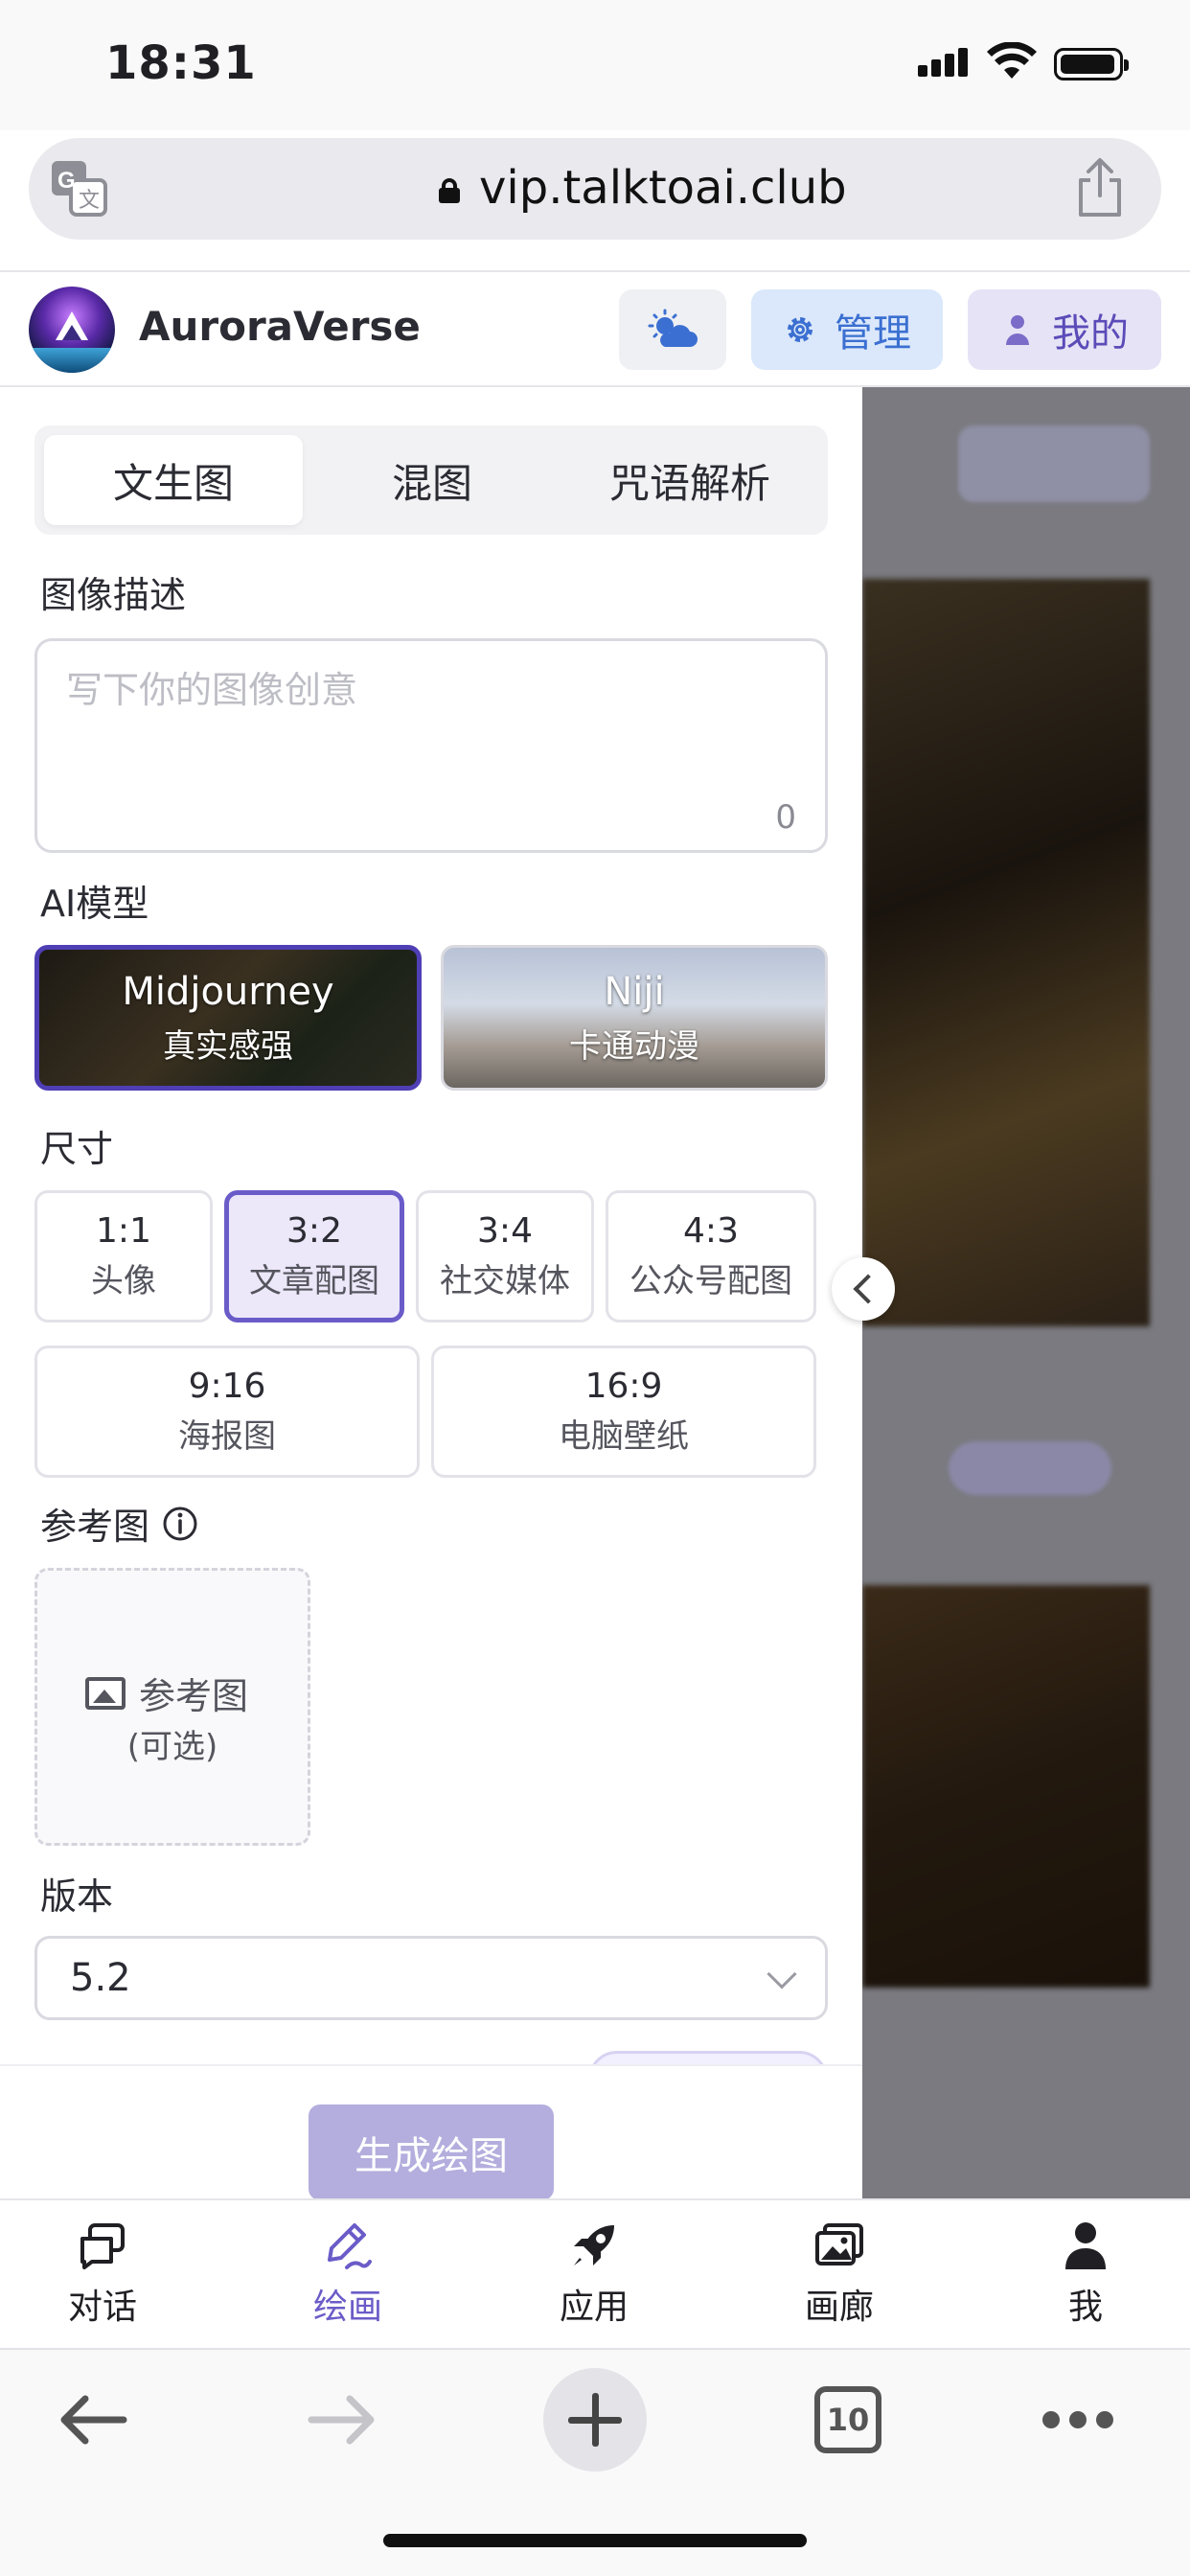 The image size is (1190, 2576). What do you see at coordinates (1100, 187) in the screenshot?
I see `share-icon` at bounding box center [1100, 187].